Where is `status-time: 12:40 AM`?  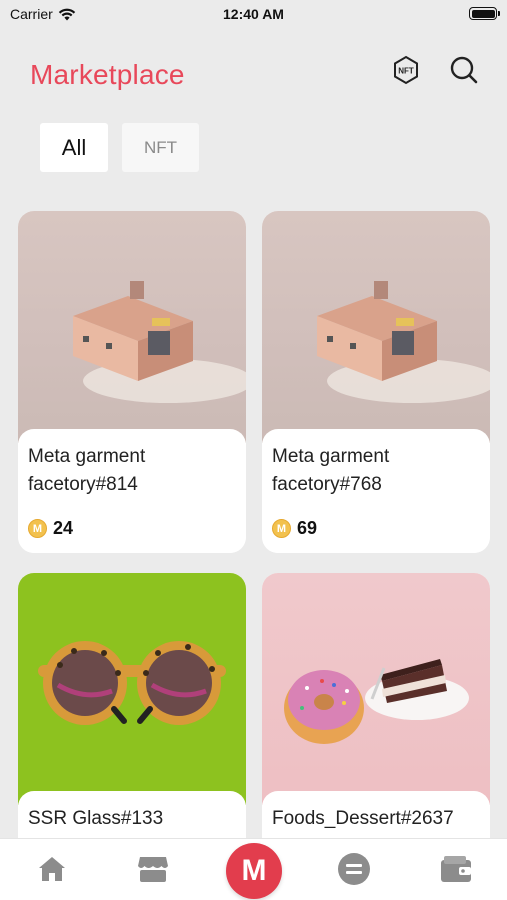
status-time: 12:40 AM is located at coordinates (253, 14).